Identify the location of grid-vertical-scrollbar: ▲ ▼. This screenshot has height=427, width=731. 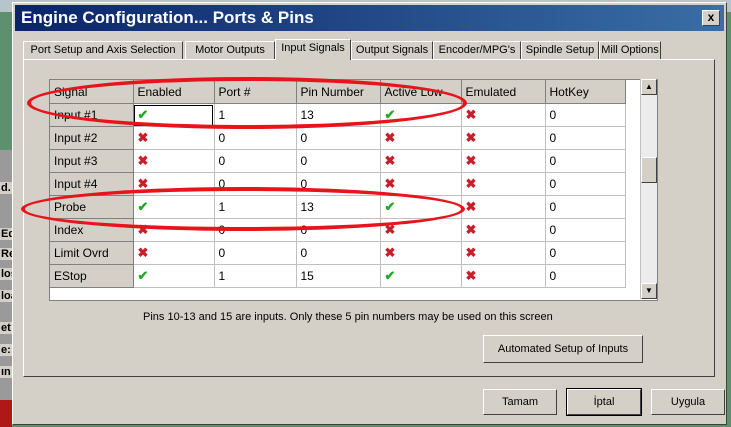
(648, 189).